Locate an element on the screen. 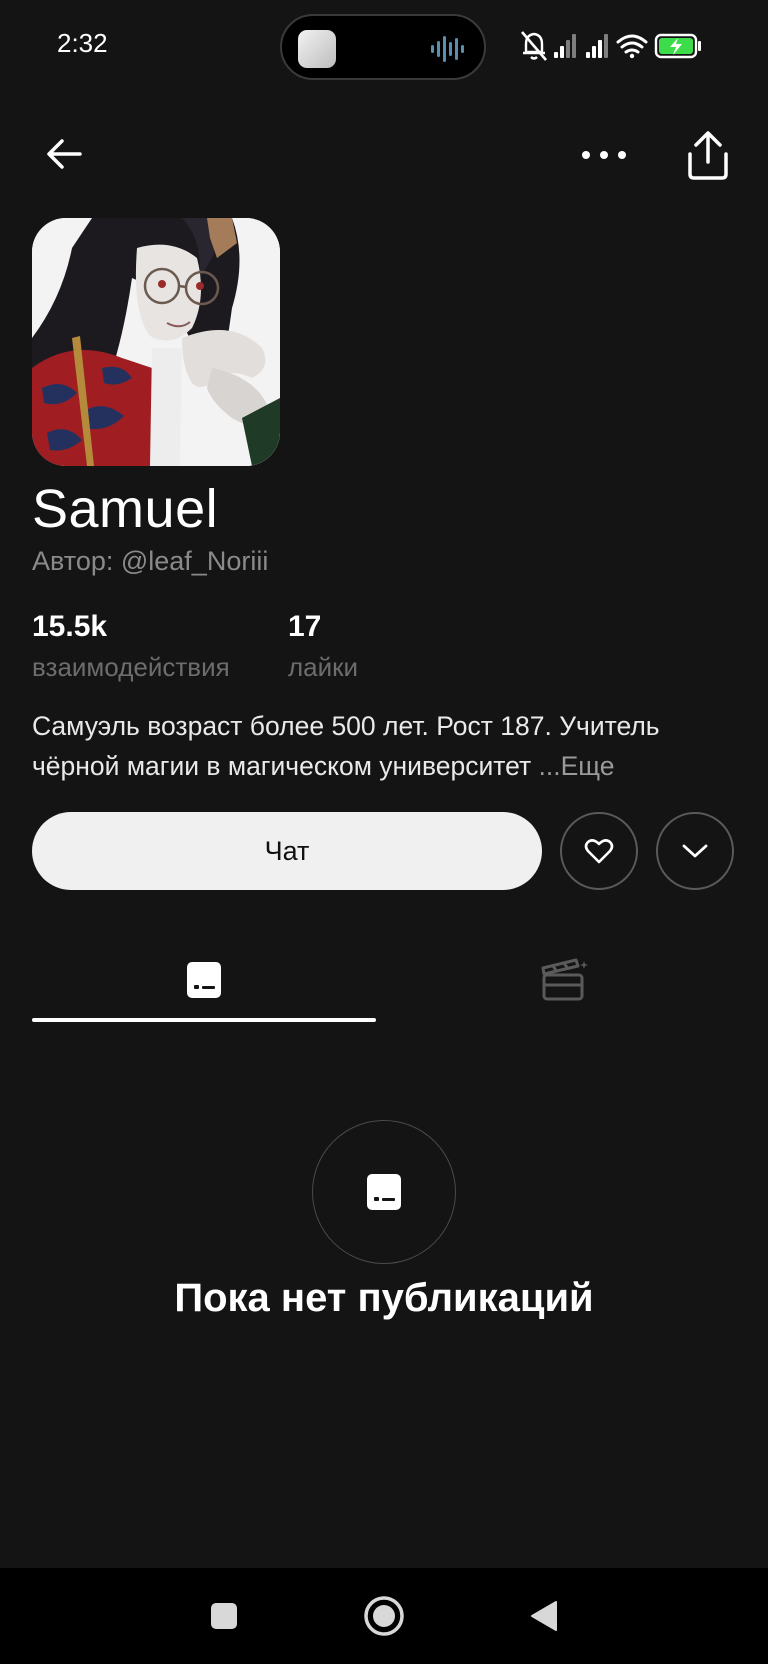 This screenshot has height=1664, width=768. system-nav-bar is located at coordinates (384, 1616).